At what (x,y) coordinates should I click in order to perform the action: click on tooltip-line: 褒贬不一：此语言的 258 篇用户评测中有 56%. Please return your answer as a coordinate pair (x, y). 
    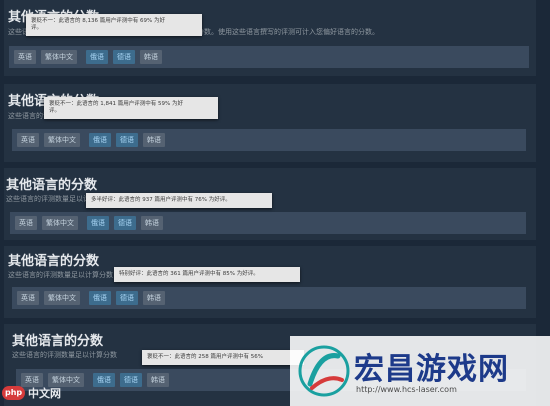
    Looking at the image, I should click on (205, 357).